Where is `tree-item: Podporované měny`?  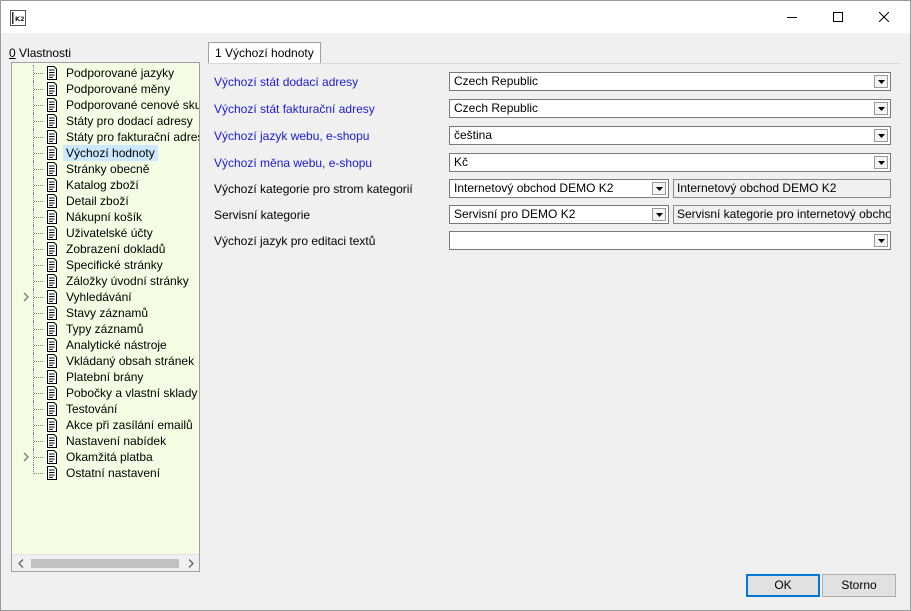 tree-item: Podporované měny is located at coordinates (105, 89).